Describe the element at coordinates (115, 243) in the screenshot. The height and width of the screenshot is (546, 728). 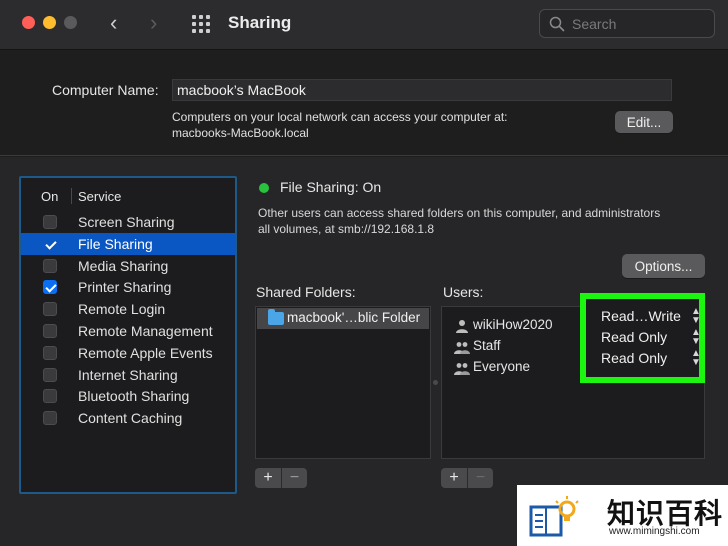
I see `service-label: File Sharing` at that location.